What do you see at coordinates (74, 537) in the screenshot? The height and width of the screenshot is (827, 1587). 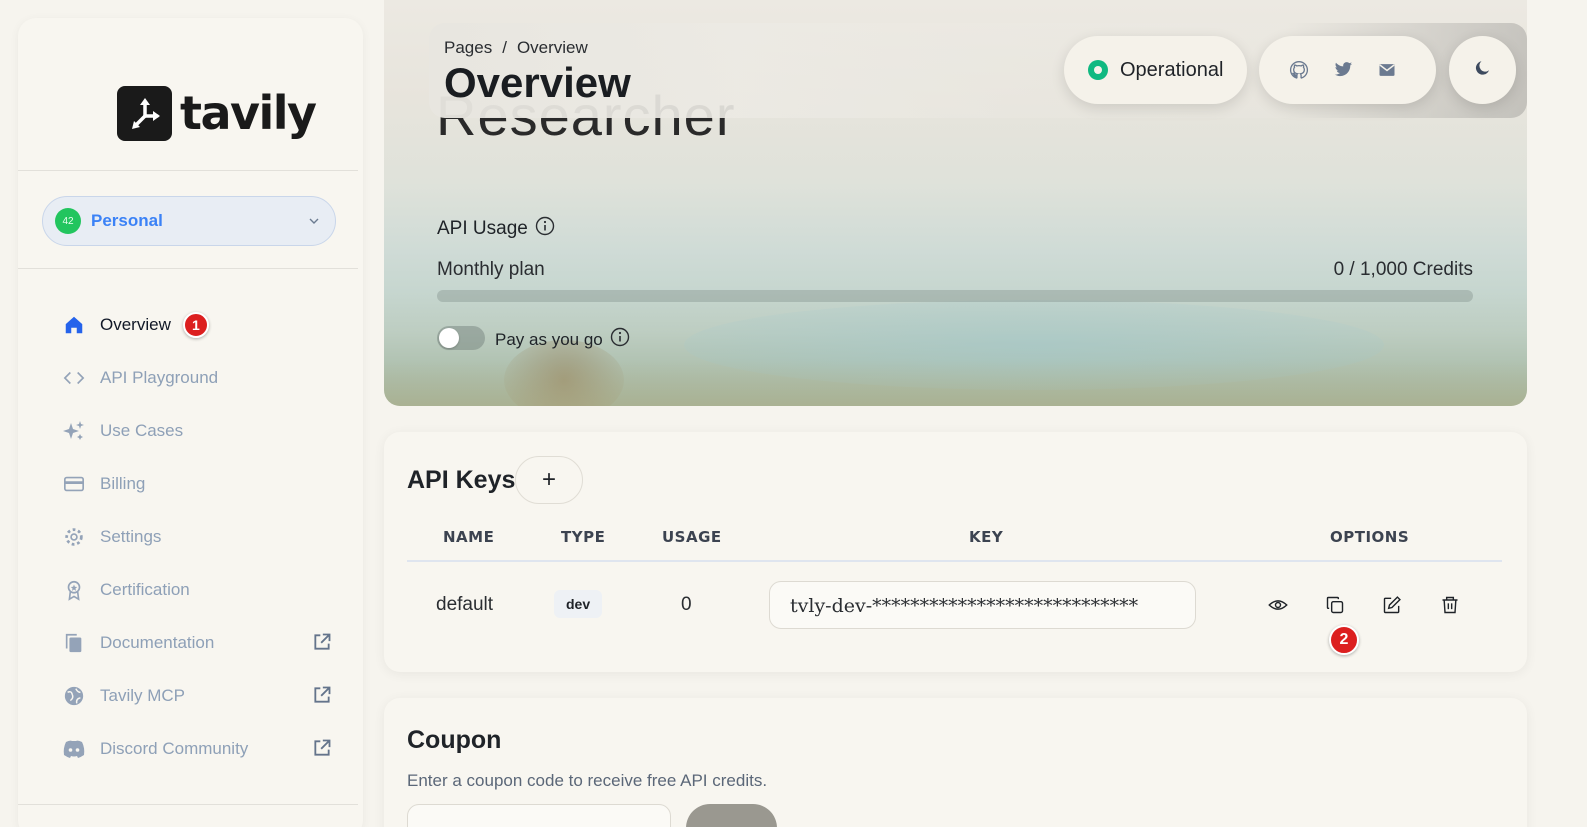 I see `gear-icon` at bounding box center [74, 537].